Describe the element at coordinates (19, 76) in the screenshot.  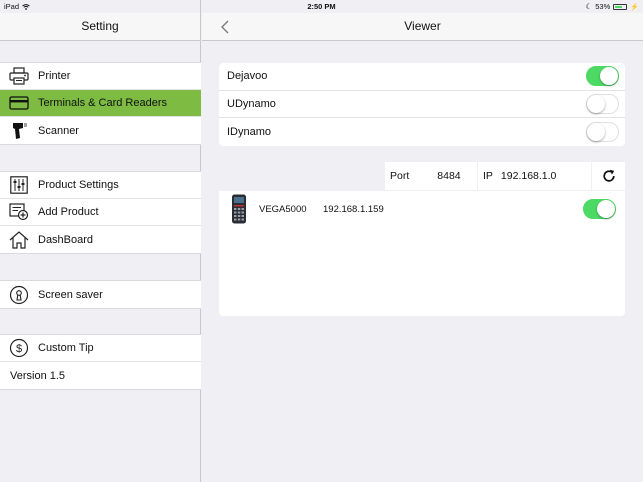
I see `printer-icon` at that location.